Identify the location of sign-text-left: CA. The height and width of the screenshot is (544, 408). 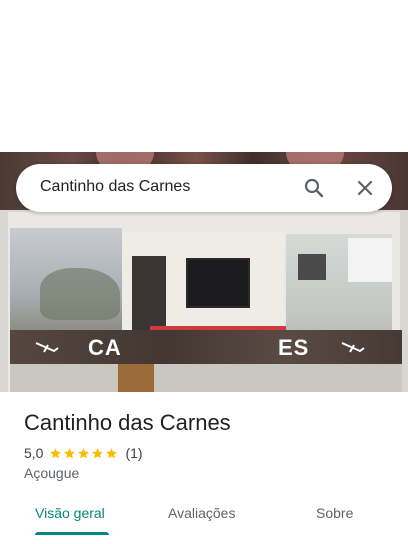
(105, 347).